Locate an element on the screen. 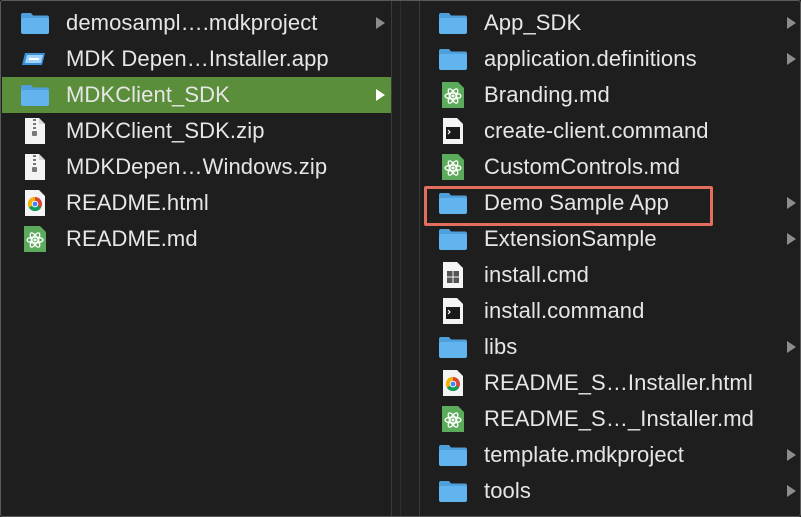  file-name-label: application.definitions is located at coordinates (590, 58).